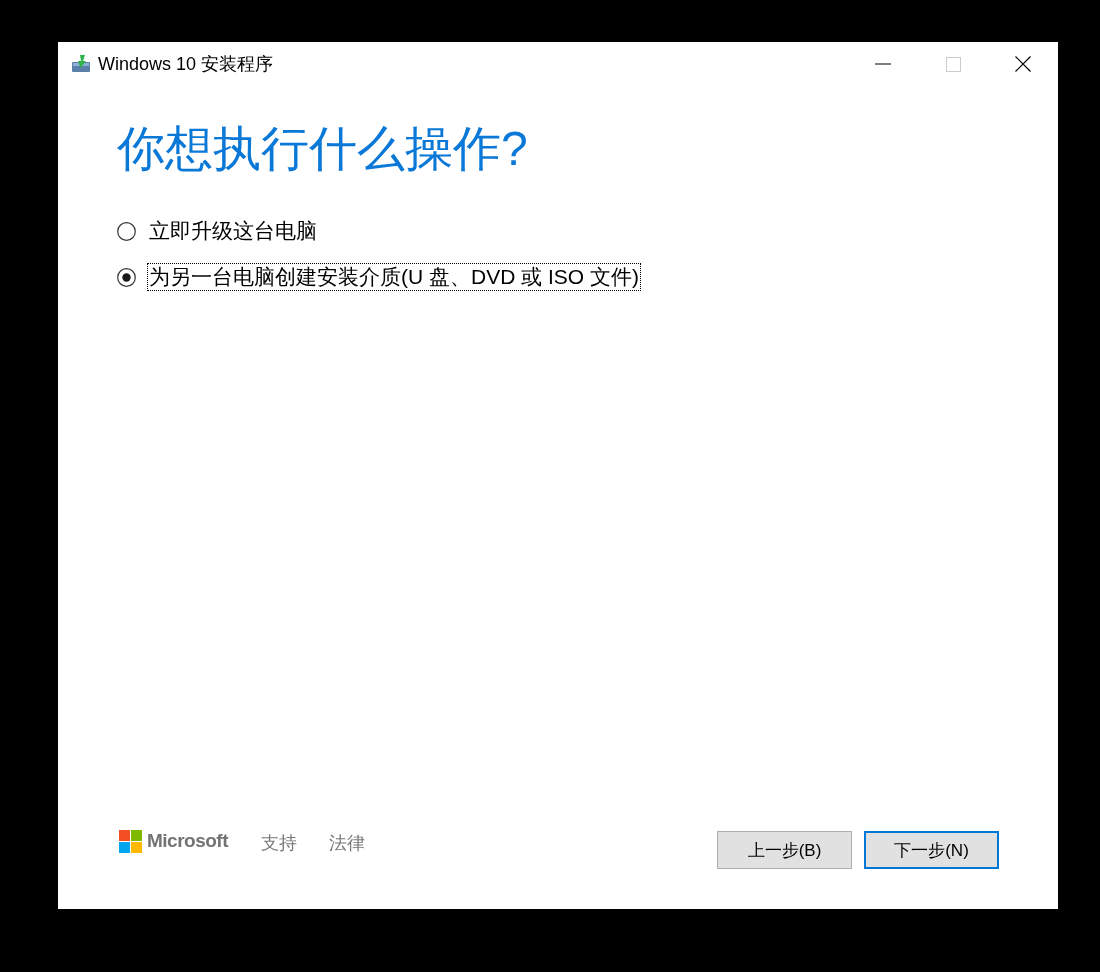  Describe the element at coordinates (323, 149) in the screenshot. I see `page-heading: 你想执行什么操作?` at that location.